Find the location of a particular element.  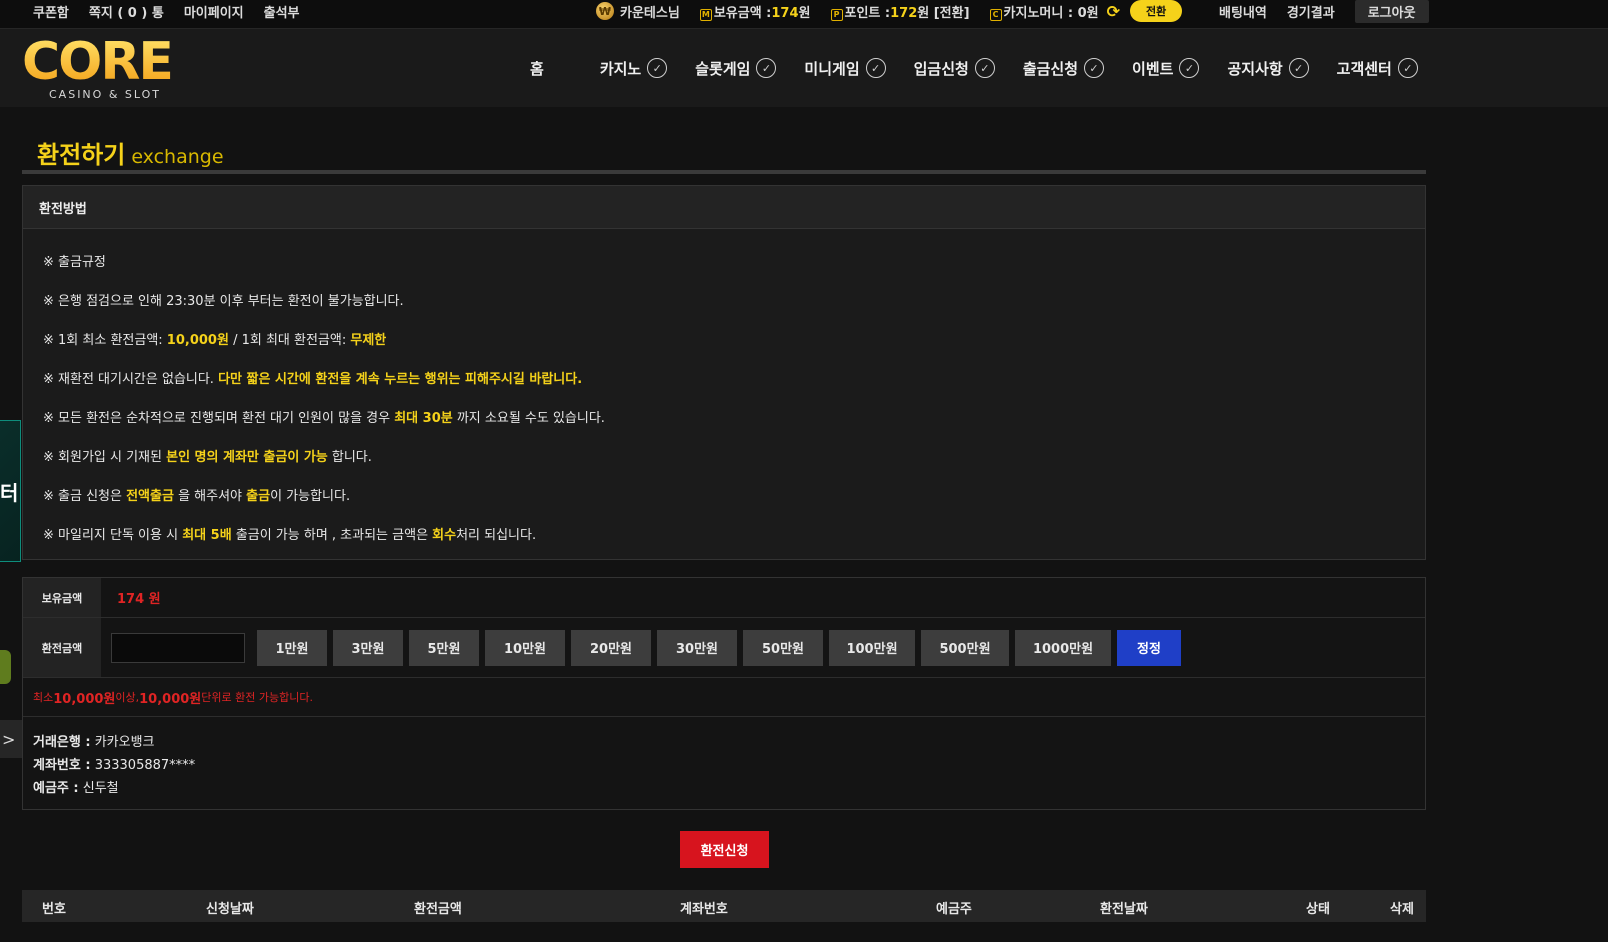

bet-history-link: 배팅내역 is located at coordinates (1243, 11).